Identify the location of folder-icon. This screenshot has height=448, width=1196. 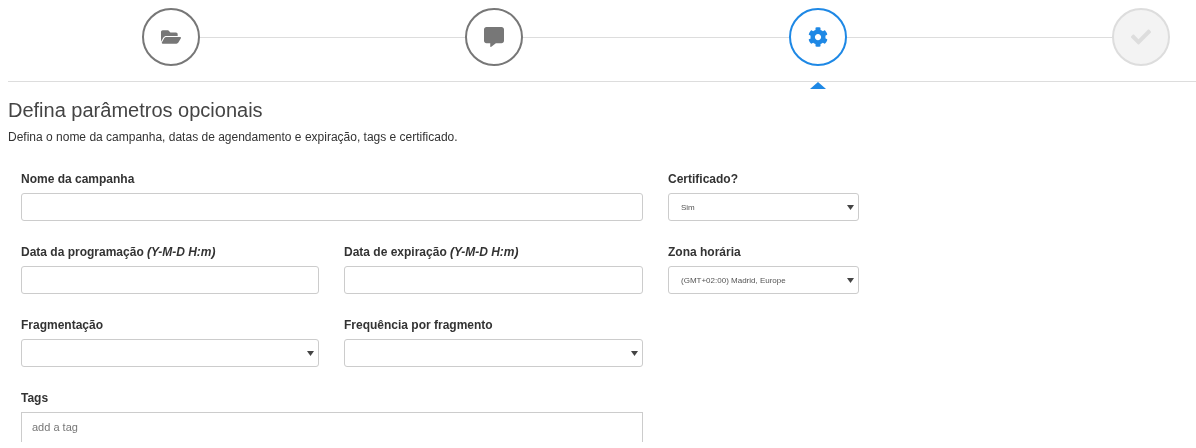
(171, 37).